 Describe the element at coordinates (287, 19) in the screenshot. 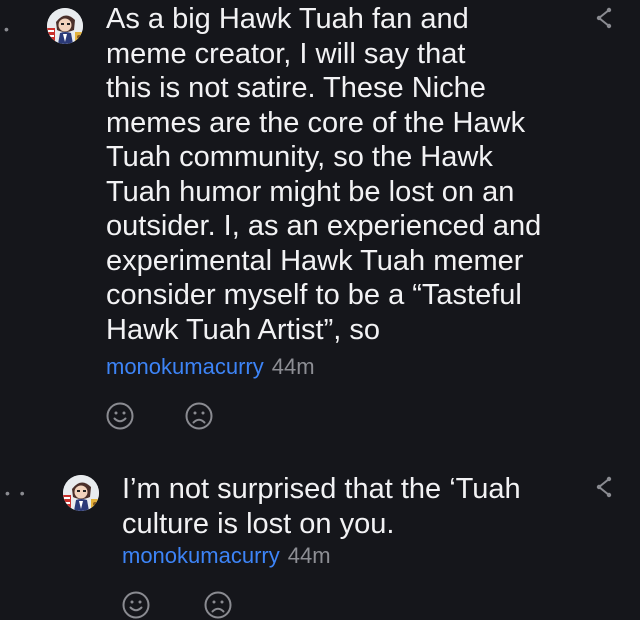

I see `comment-body-line: As a big Hawk Tuah fan and` at that location.